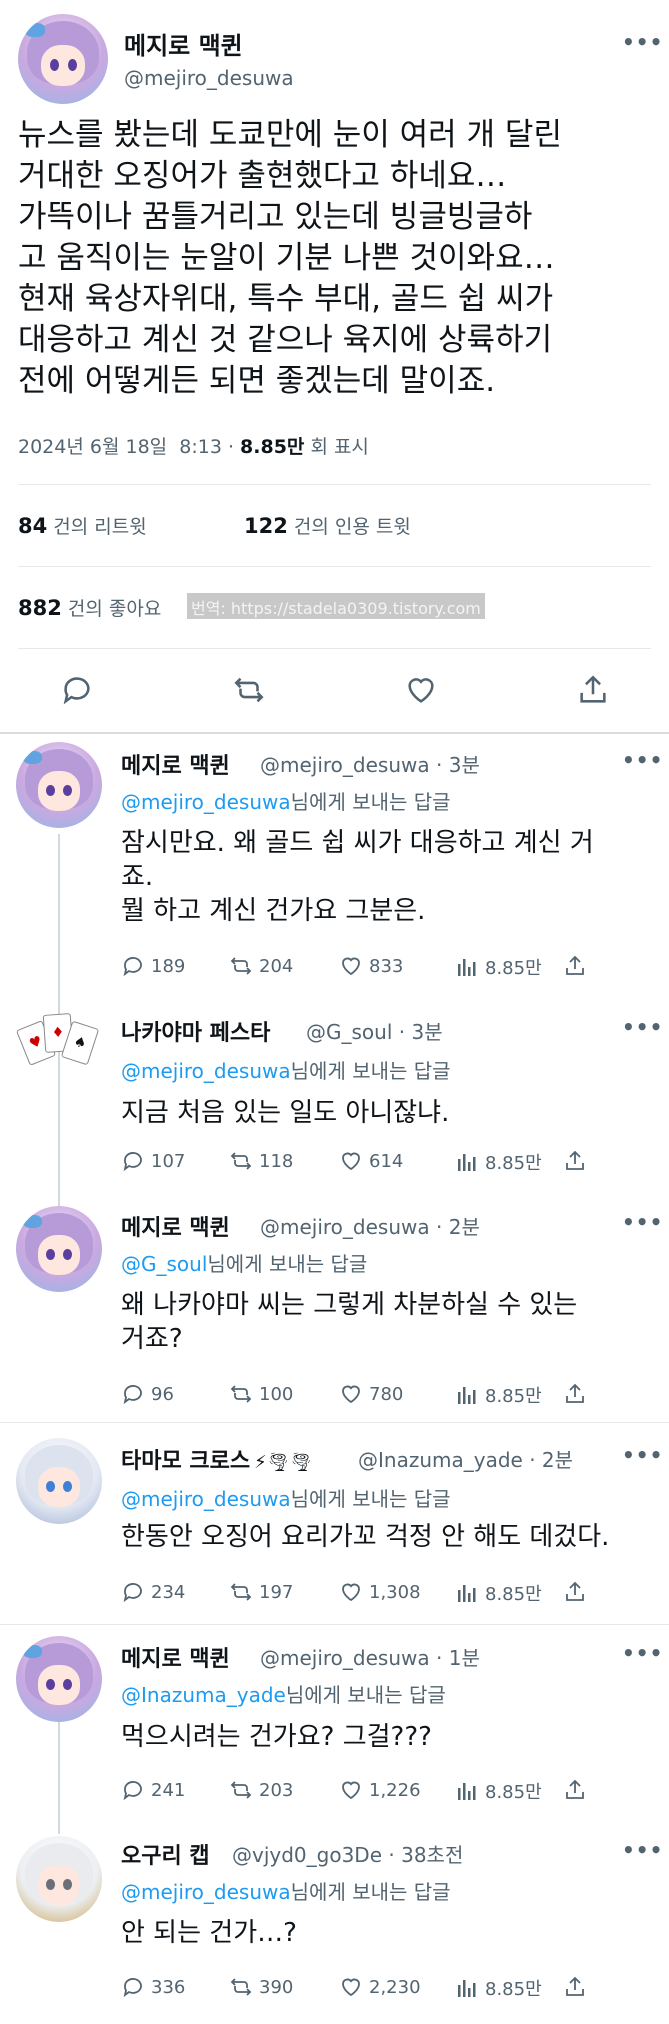  I want to click on quote-stat-label: 건의 인용 트윗, so click(352, 527).